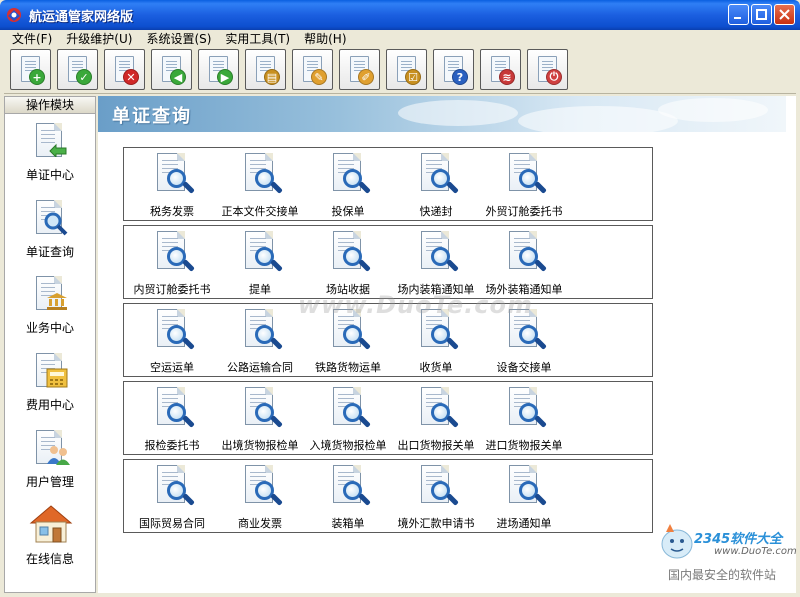 This screenshot has height=597, width=800. Describe the element at coordinates (524, 262) in the screenshot. I see `doc-query-item: 场外装箱通知单` at that location.